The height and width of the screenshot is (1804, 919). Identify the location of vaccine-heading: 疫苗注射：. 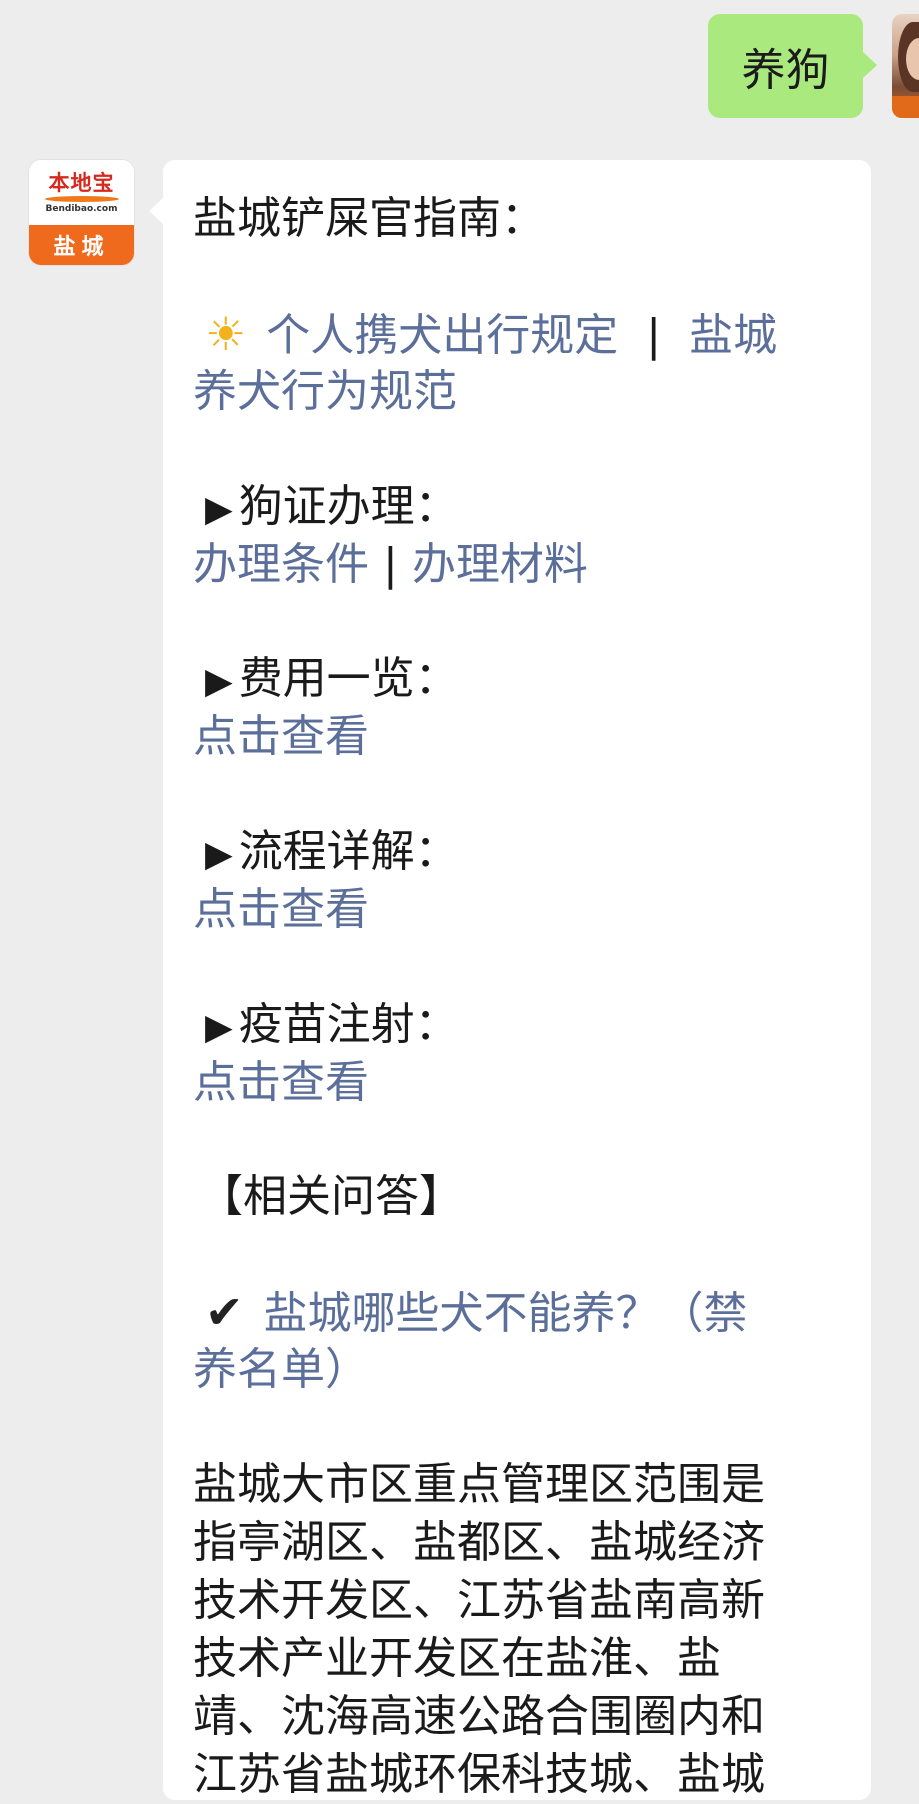
(348, 1024).